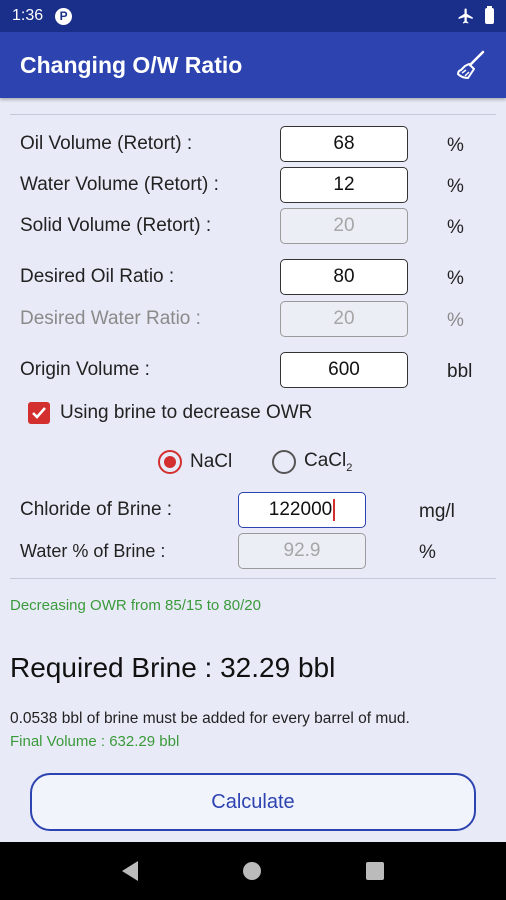 Image resolution: width=506 pixels, height=900 pixels. Describe the element at coordinates (460, 371) in the screenshot. I see `origin-volume-unit: bbl` at that location.